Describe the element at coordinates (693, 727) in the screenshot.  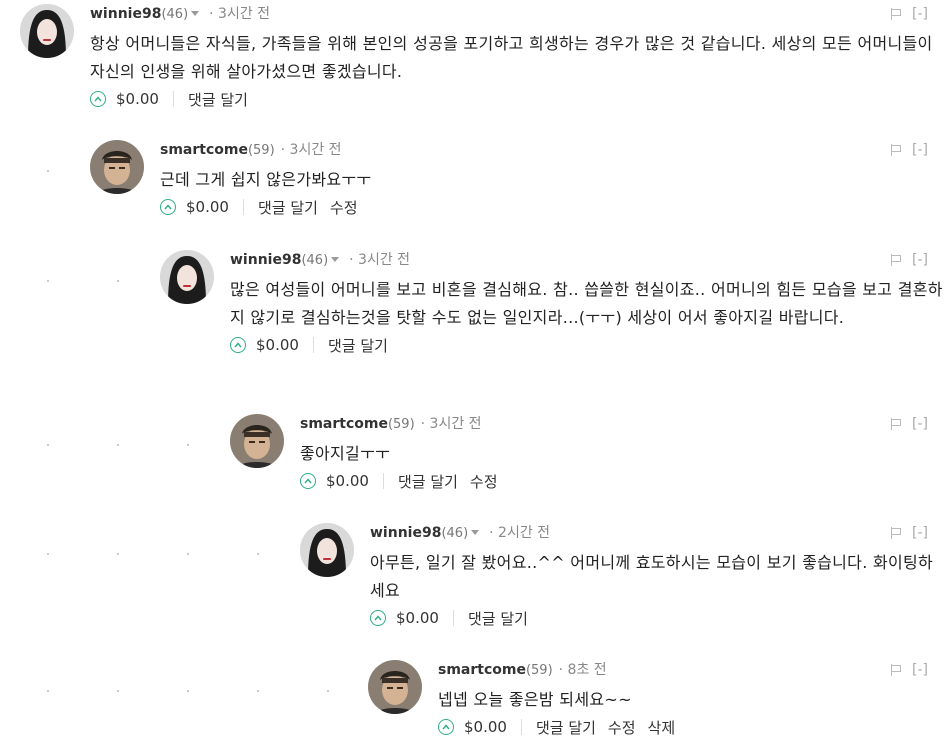
I see `comment-actions: $0.00 댓글 달기 수정 삭제` at that location.